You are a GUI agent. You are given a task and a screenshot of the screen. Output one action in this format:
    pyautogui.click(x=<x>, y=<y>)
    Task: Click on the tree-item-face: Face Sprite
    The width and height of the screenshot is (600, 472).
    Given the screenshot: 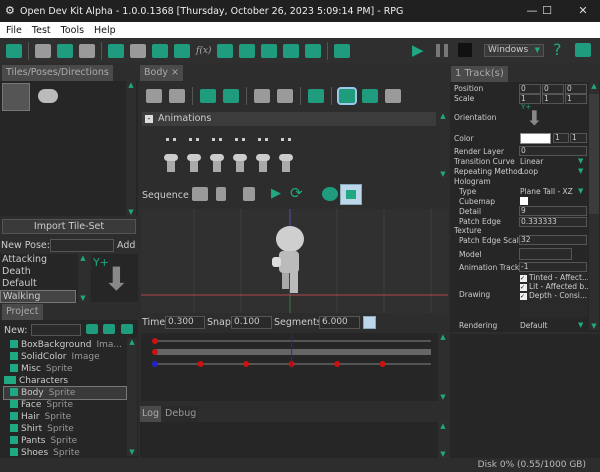 What is the action you would take?
    pyautogui.click(x=65, y=405)
    